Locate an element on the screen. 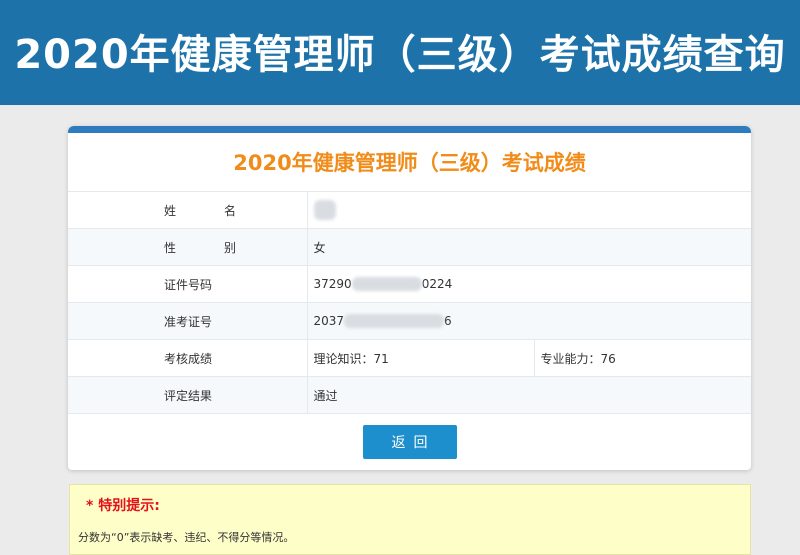 The height and width of the screenshot is (555, 800). table-row-score: 考核成绩 理论知识：71 专业能力：76 is located at coordinates (409, 358).